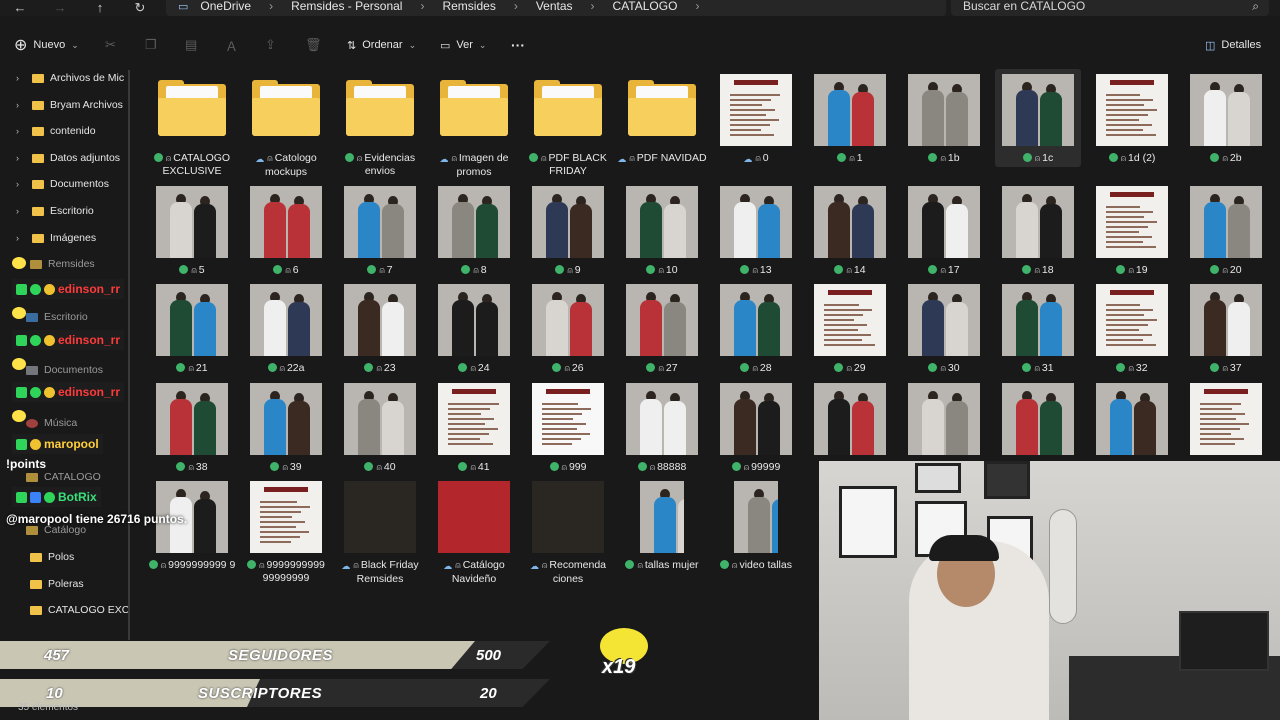  What do you see at coordinates (662, 336) in the screenshot?
I see `file-item: ⍝ 27` at bounding box center [662, 336].